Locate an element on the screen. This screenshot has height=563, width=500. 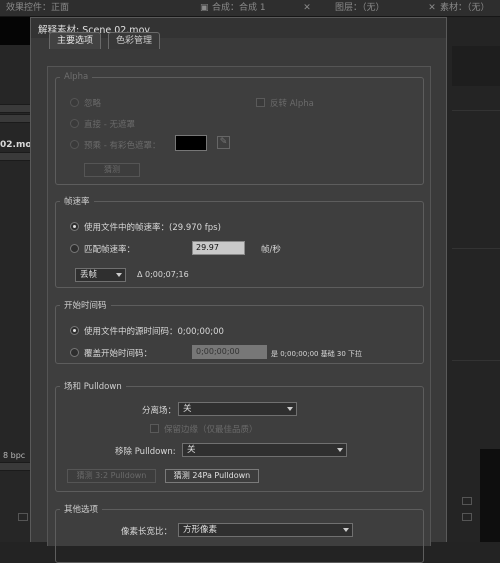
tab-layer: 图层：（无） is located at coordinates (360, 8).